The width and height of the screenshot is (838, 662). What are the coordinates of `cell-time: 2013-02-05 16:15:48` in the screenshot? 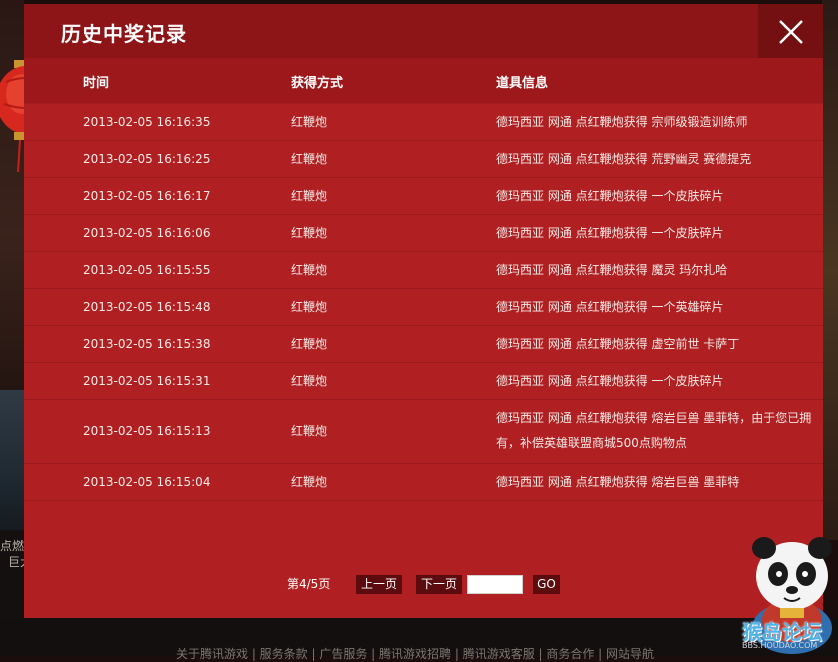 It's located at (147, 307).